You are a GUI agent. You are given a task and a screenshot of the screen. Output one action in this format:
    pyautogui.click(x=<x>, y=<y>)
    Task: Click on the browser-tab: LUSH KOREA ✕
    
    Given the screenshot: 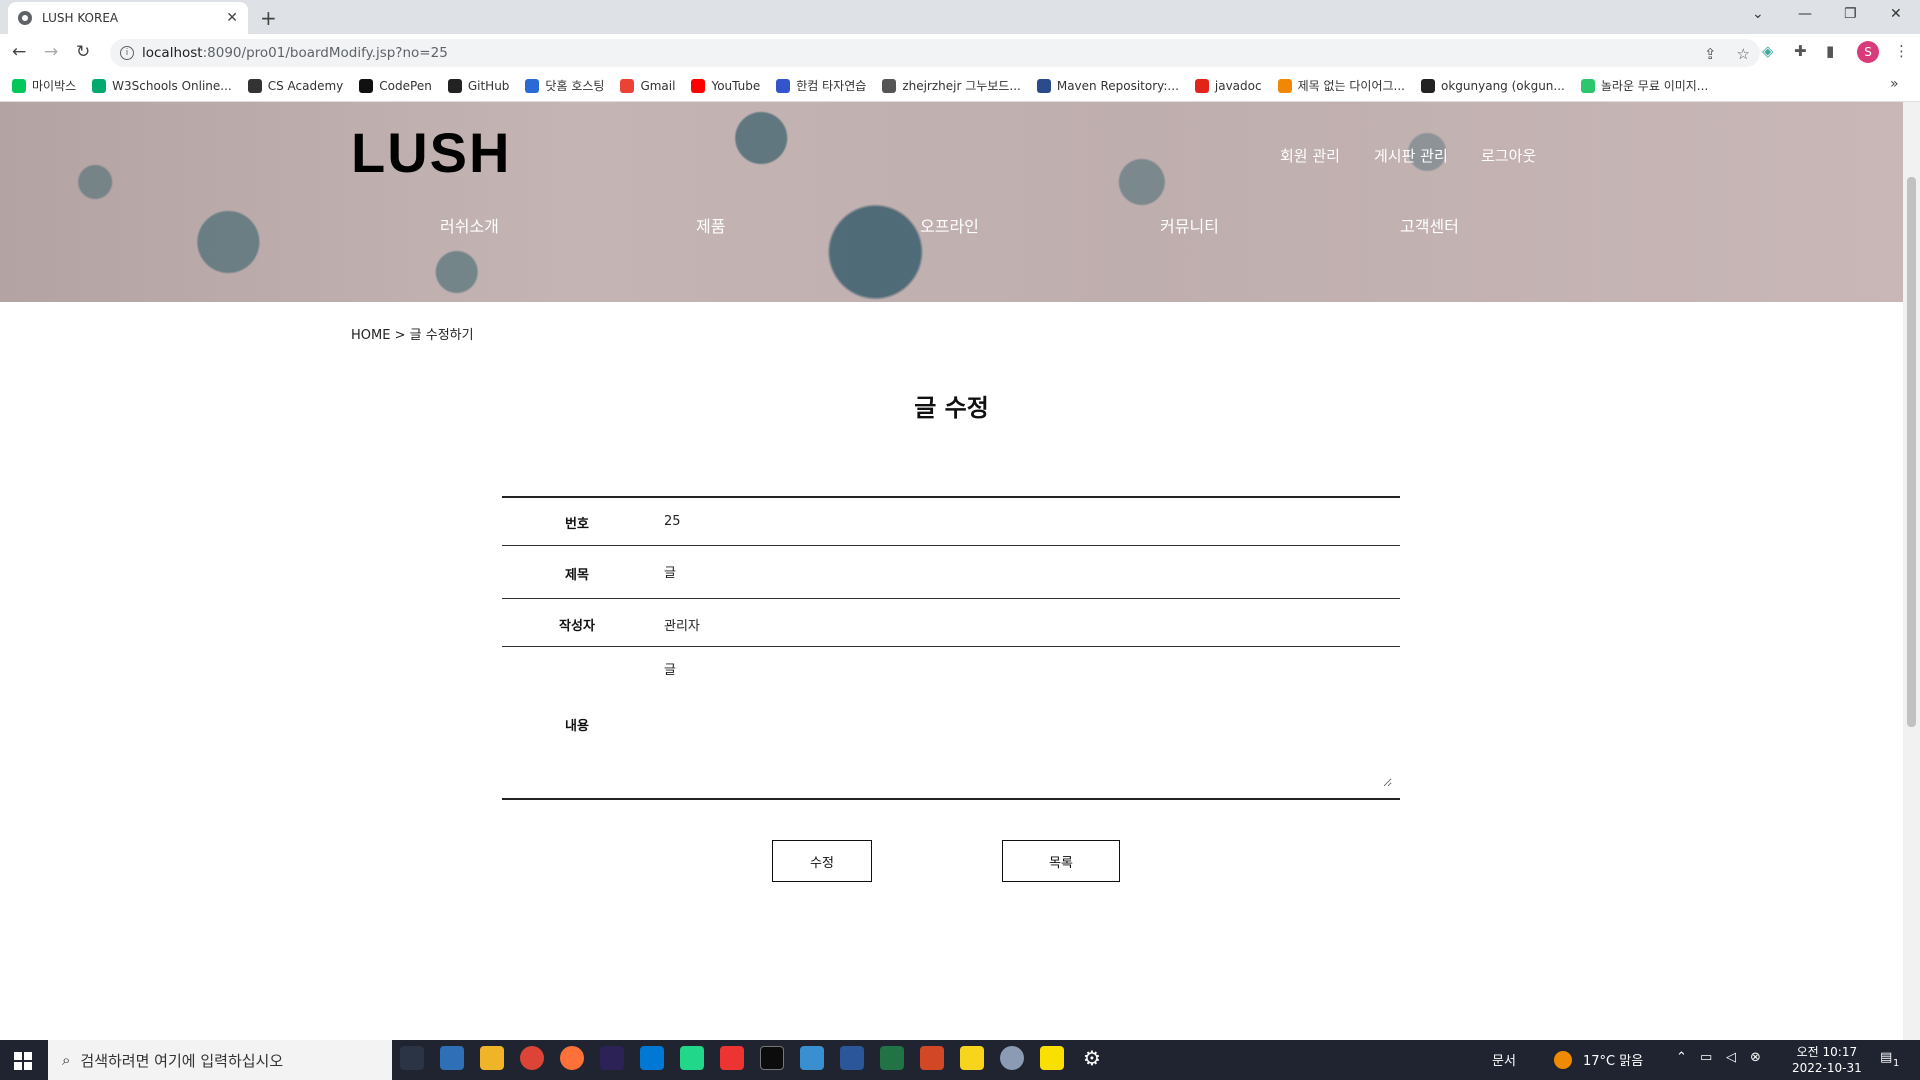 What is the action you would take?
    pyautogui.click(x=128, y=18)
    